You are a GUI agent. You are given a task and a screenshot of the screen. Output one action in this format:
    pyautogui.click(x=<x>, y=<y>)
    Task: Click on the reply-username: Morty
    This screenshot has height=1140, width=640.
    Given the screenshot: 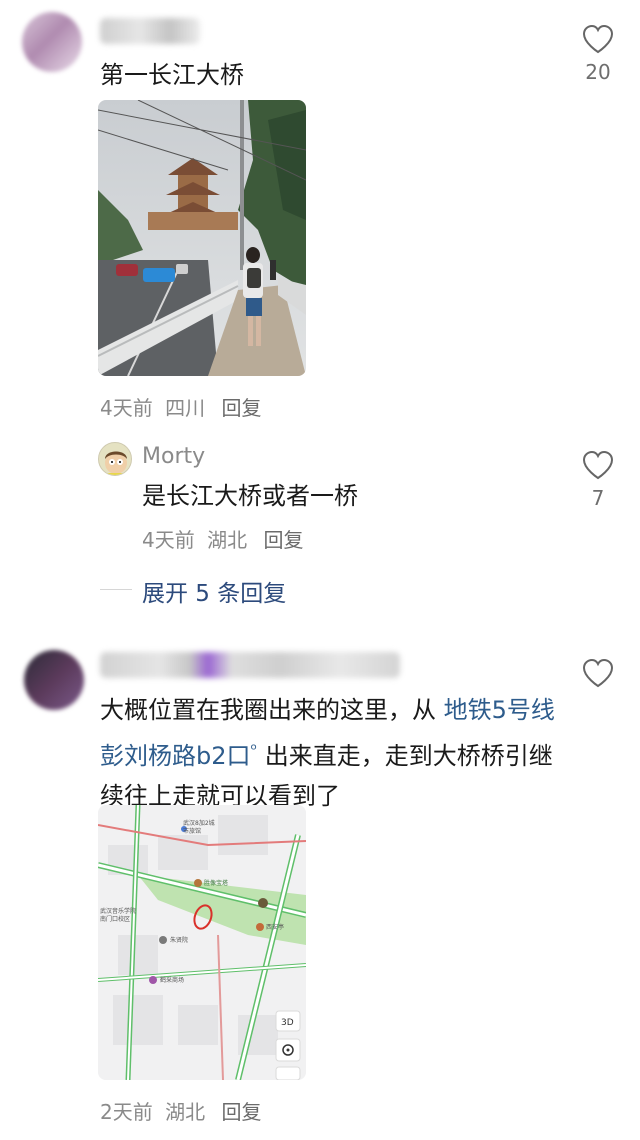 What is the action you would take?
    pyautogui.click(x=173, y=456)
    